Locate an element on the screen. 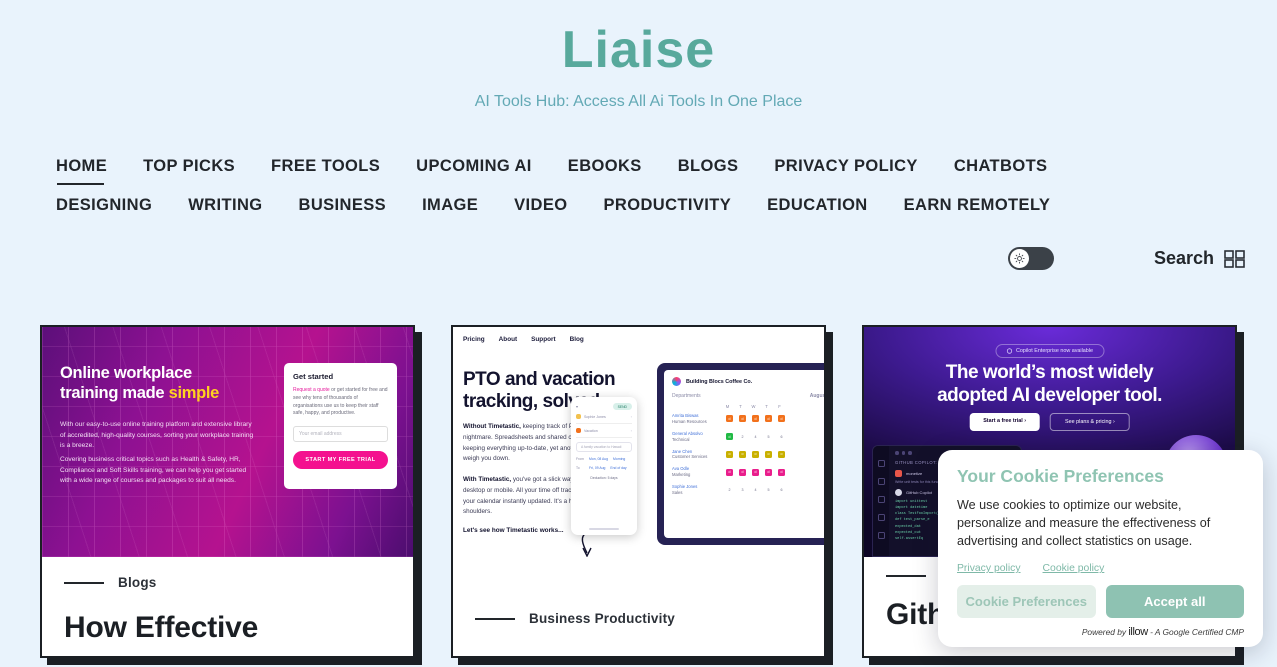  phone-to-row: To Fri, 09 Aug End of day is located at coordinates (604, 468).